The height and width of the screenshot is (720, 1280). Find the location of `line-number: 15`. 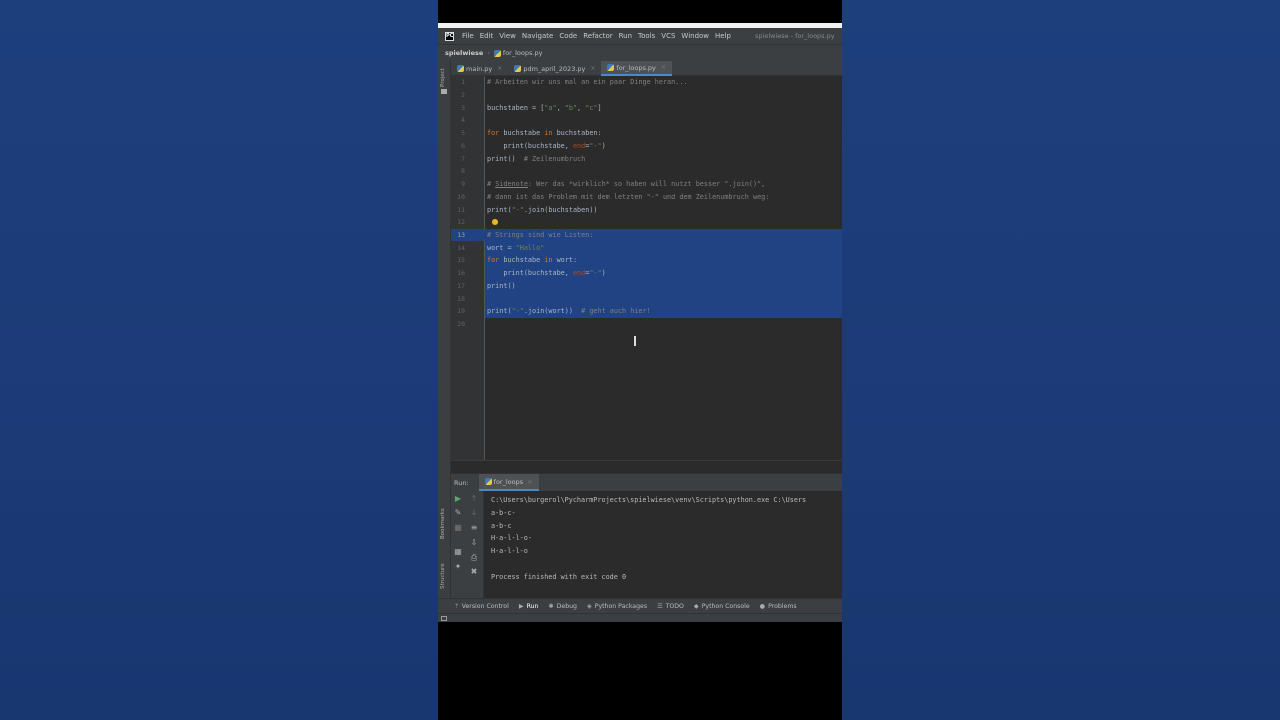

line-number: 15 is located at coordinates (461, 260).